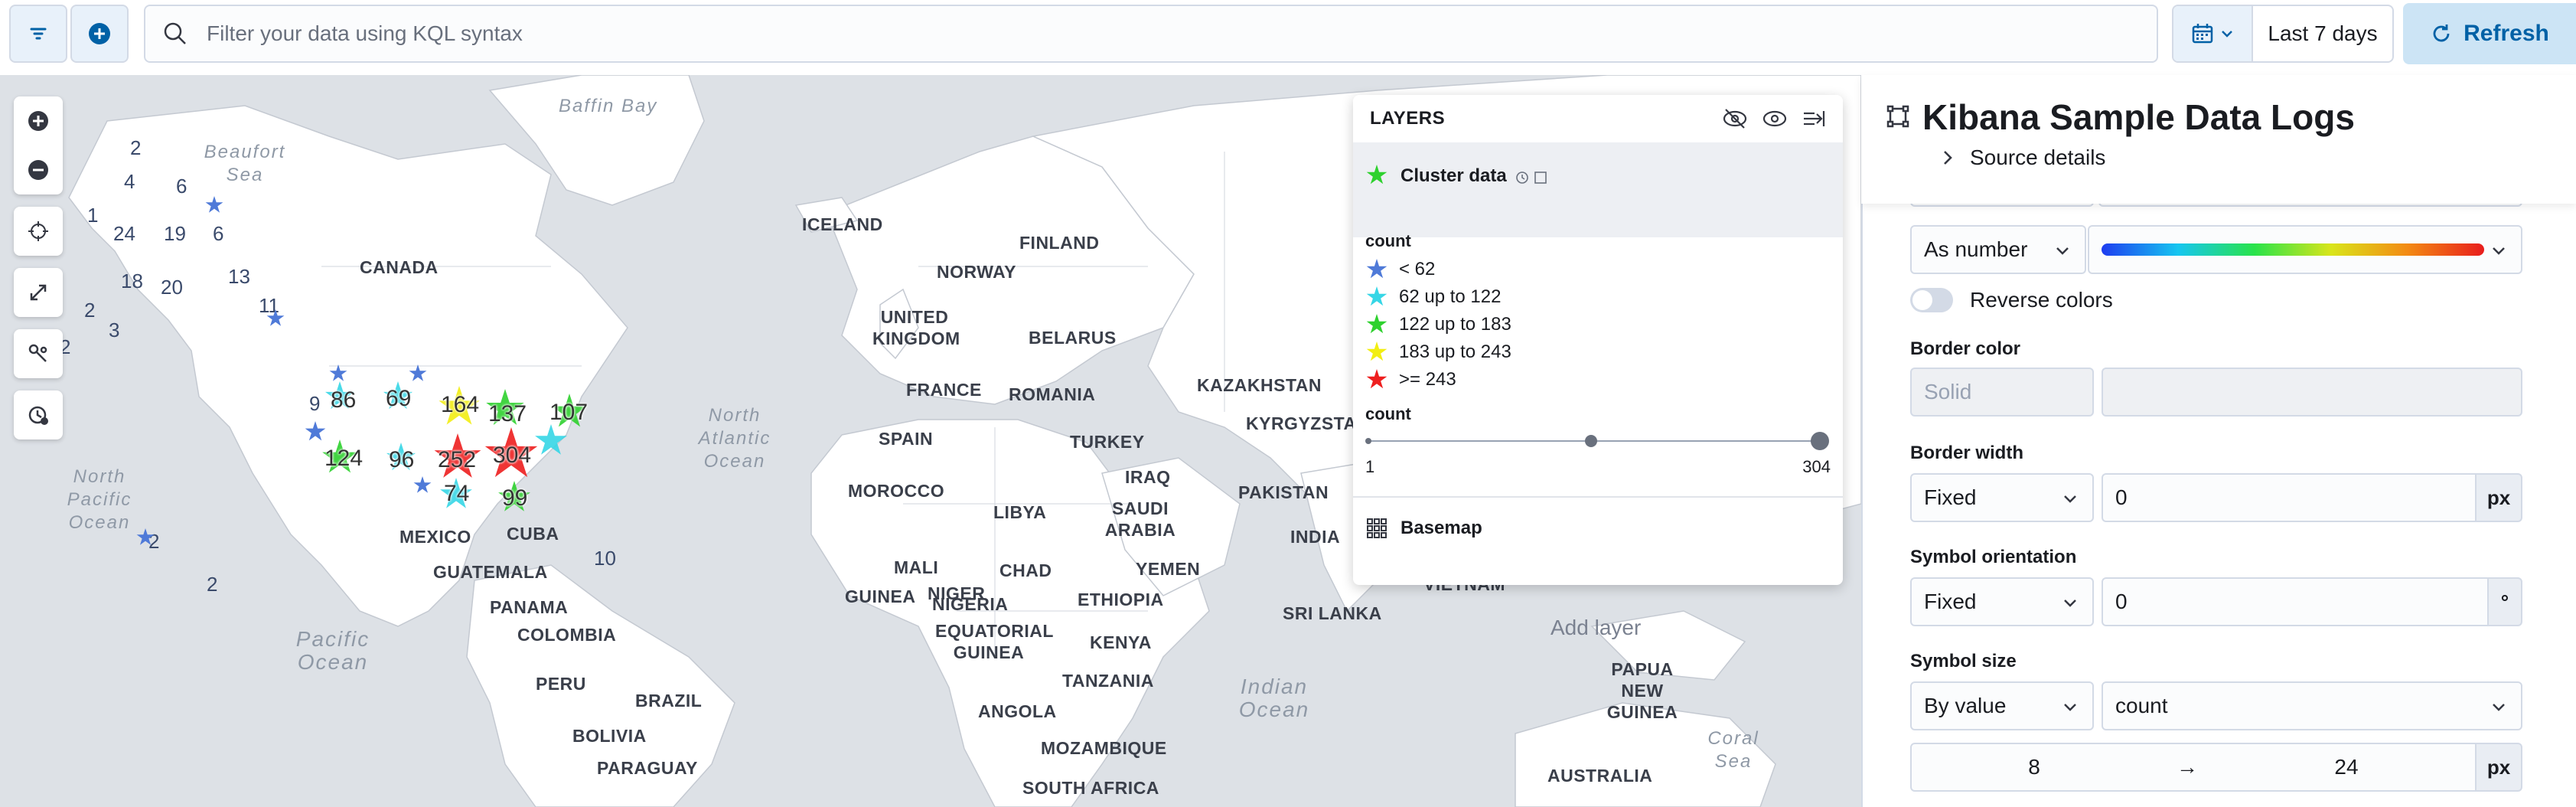 The width and height of the screenshot is (2576, 807). Describe the element at coordinates (2002, 497) in the screenshot. I see `border-width-mode-select: Fixed` at that location.